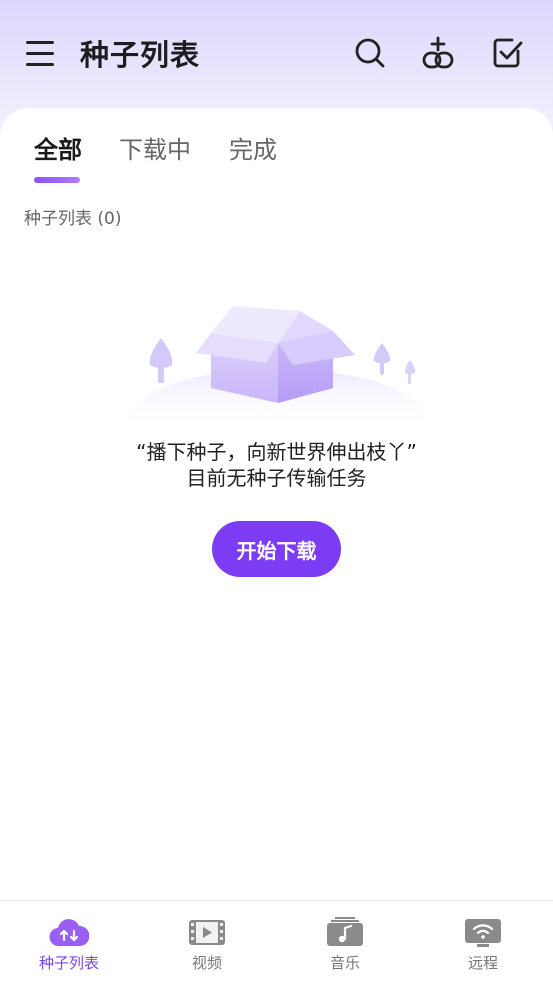  I want to click on nav-item-video: 视频, so click(207, 942).